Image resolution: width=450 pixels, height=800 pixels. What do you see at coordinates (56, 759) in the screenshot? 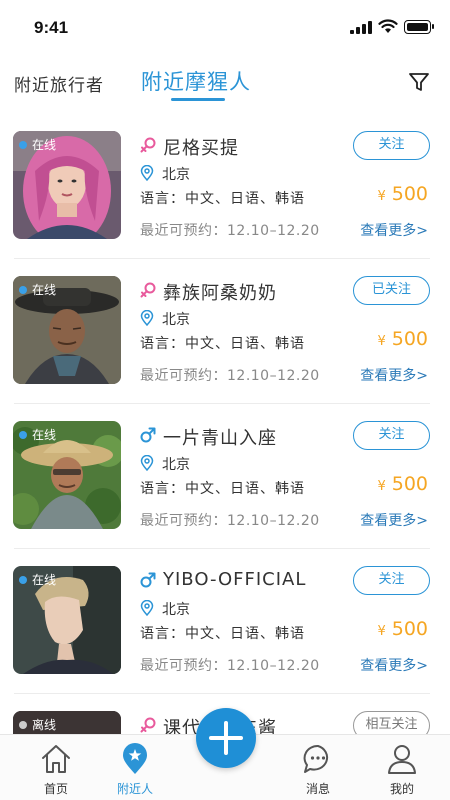
I see `home-icon` at bounding box center [56, 759].